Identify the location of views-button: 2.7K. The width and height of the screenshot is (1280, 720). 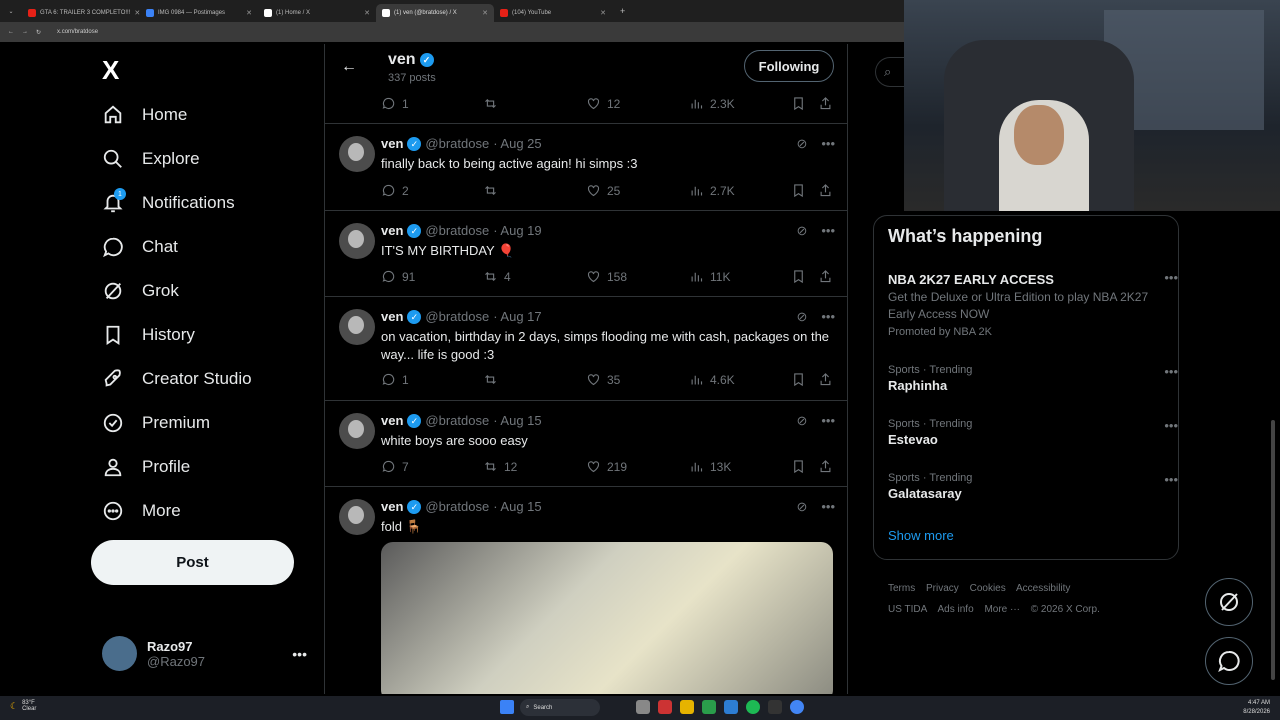
(712, 190).